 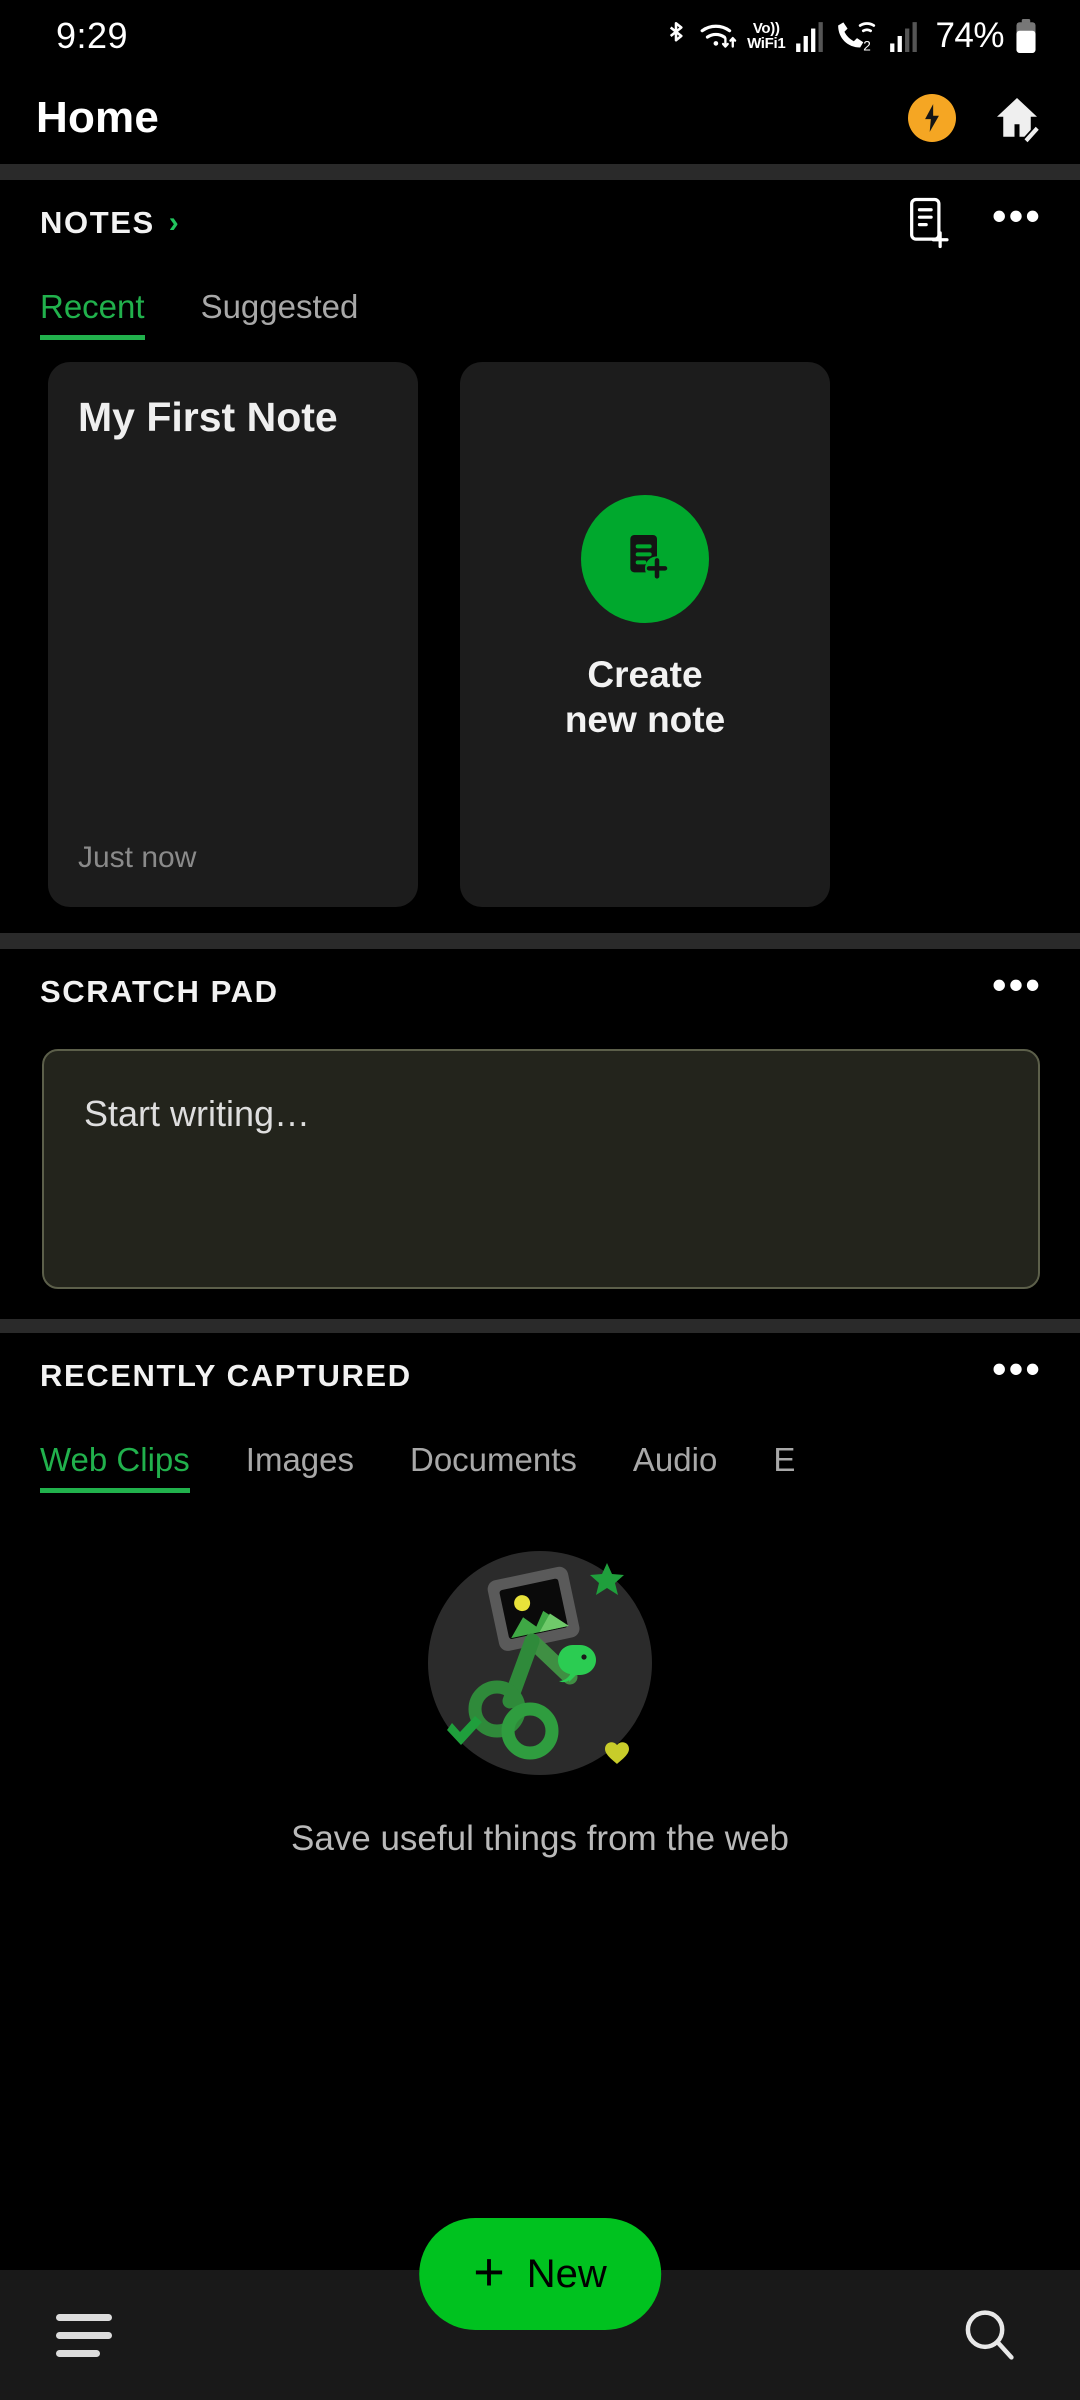 I want to click on search-icon, so click(x=989, y=2335).